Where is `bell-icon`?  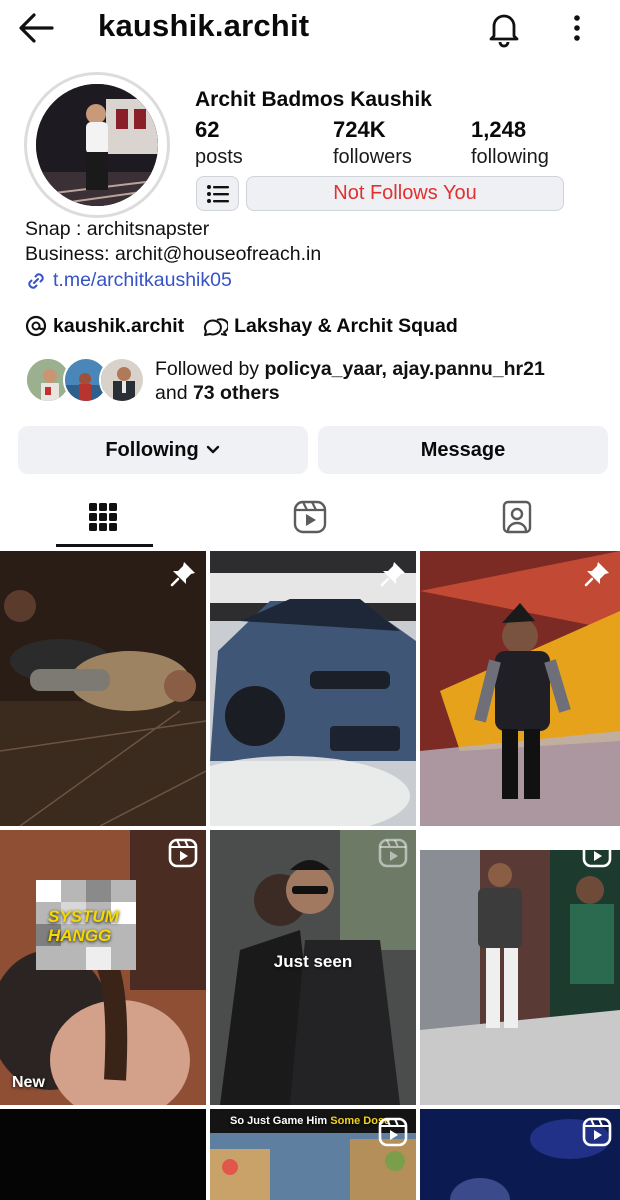 bell-icon is located at coordinates (504, 28).